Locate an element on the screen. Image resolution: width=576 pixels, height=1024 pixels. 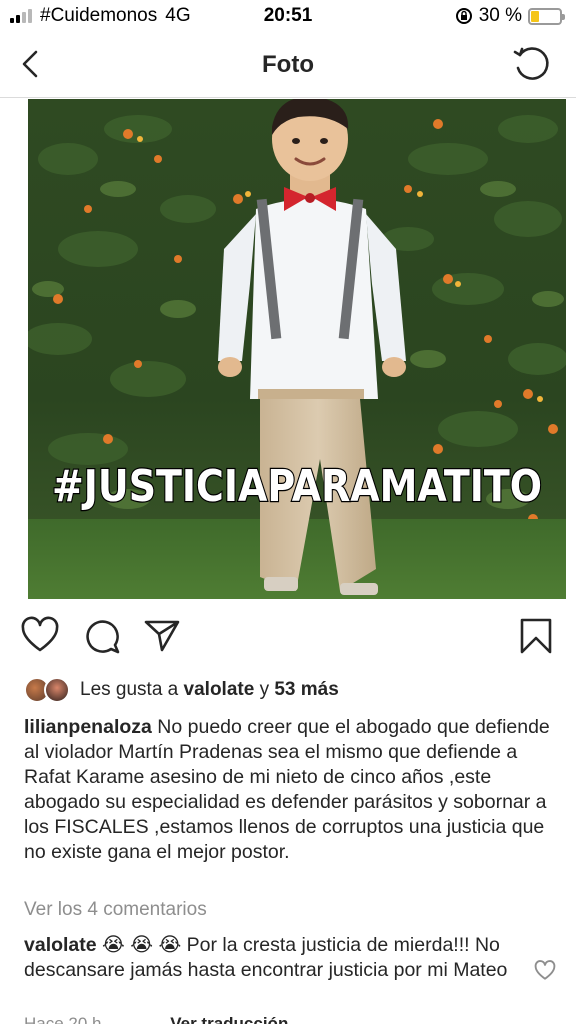
comment-like-button is located at coordinates (545, 971).